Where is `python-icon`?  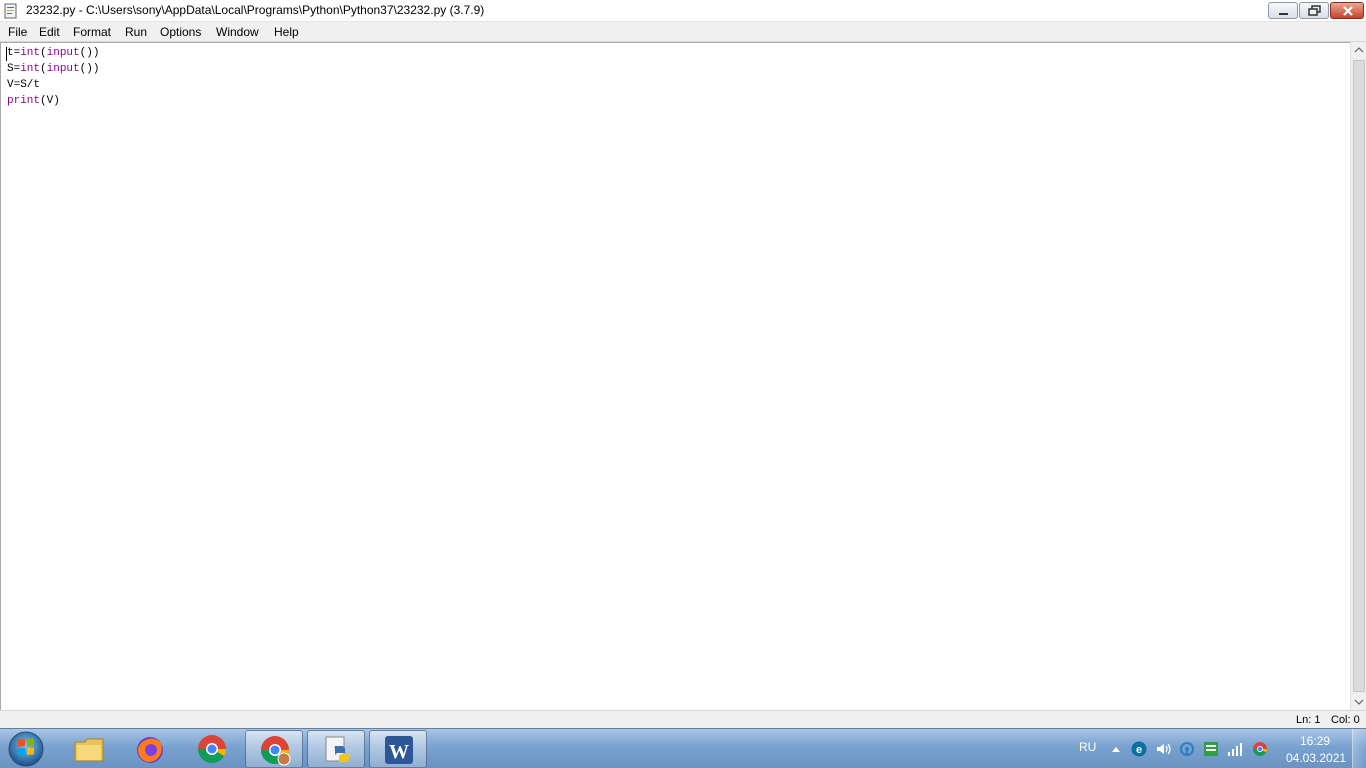
python-icon is located at coordinates (337, 749).